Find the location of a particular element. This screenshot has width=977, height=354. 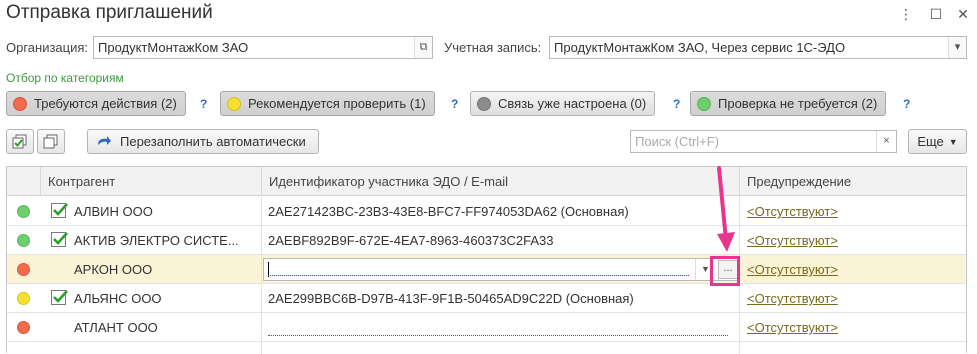

category-recommended-check-button: Рекомендуется проверить (1) is located at coordinates (327, 103).